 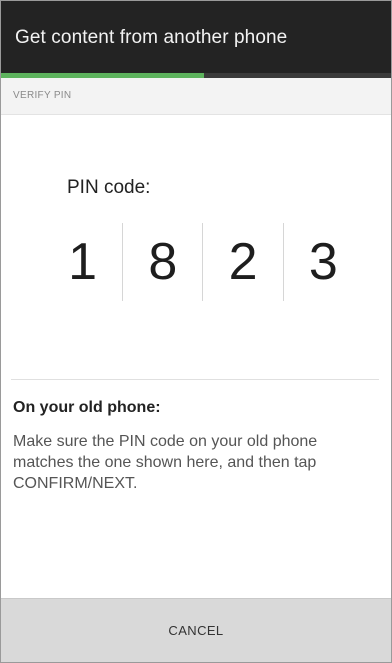 What do you see at coordinates (87, 407) in the screenshot?
I see `instructions-title: On your old phone:` at bounding box center [87, 407].